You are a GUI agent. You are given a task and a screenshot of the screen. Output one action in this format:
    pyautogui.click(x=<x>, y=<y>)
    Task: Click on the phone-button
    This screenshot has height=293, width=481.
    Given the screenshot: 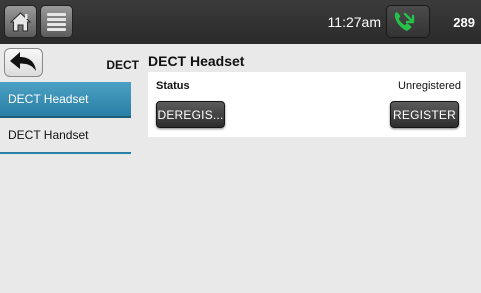 What is the action you would take?
    pyautogui.click(x=408, y=21)
    